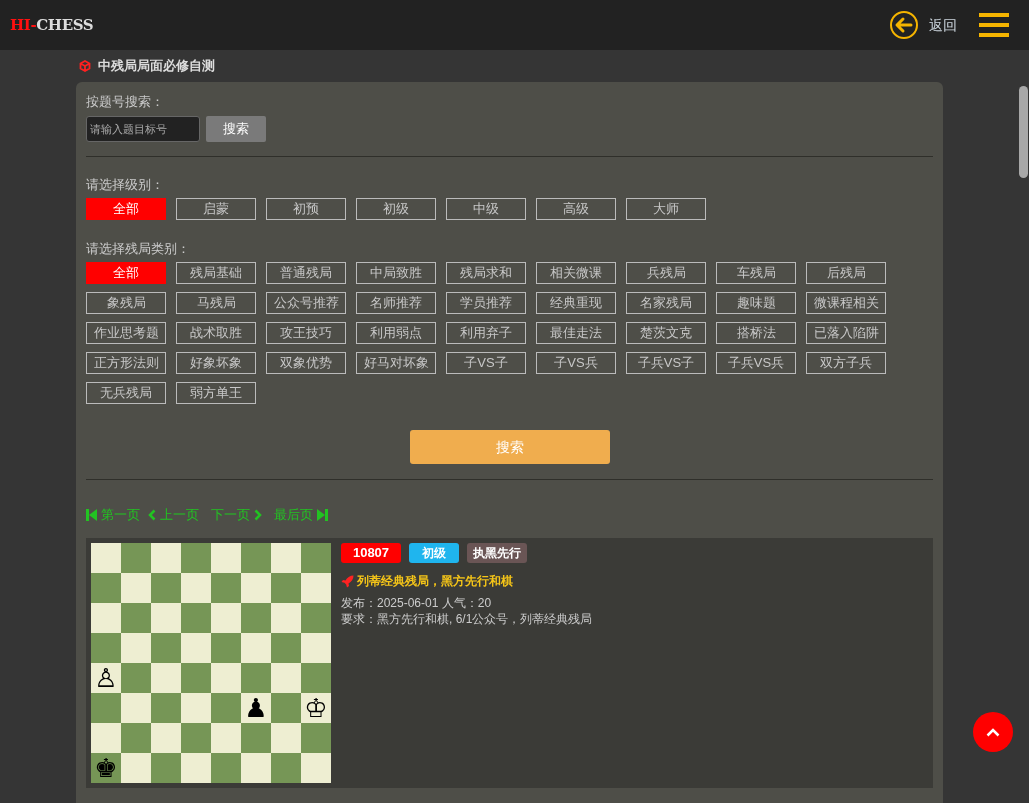  What do you see at coordinates (576, 209) in the screenshot?
I see `level-option: 高级` at bounding box center [576, 209].